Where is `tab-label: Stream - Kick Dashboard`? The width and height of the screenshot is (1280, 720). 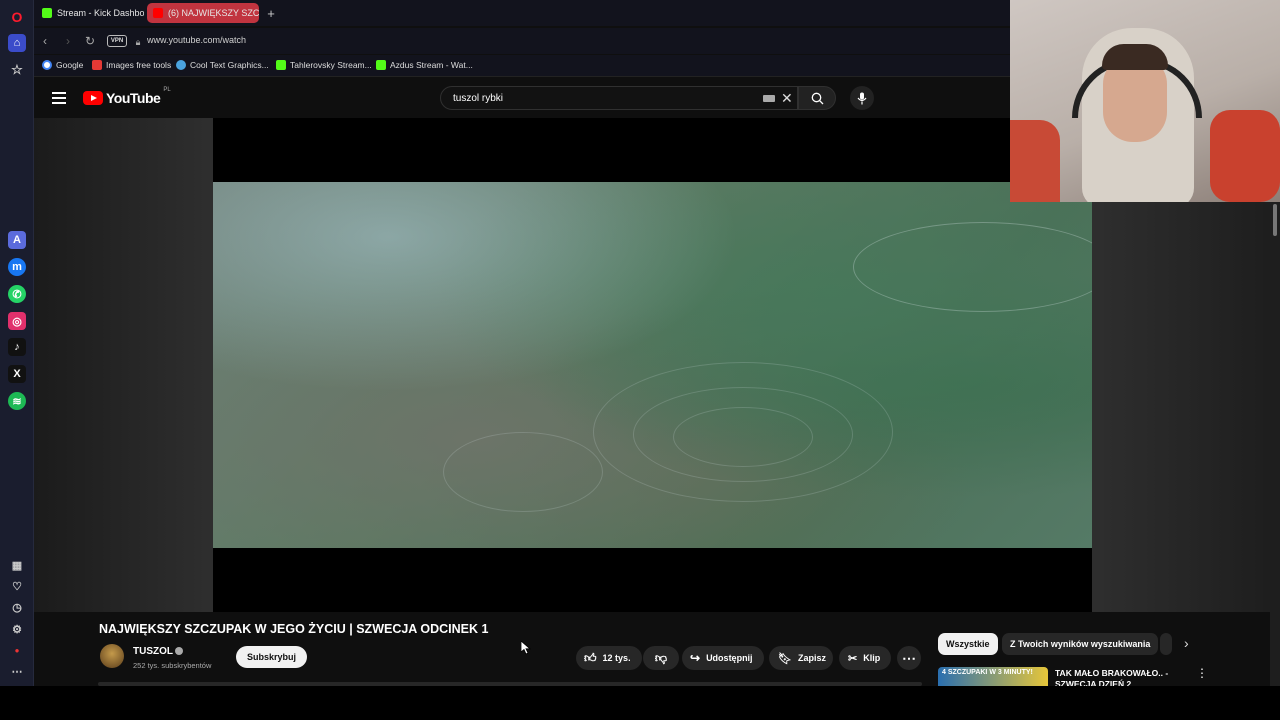 tab-label: Stream - Kick Dashboard is located at coordinates (100, 13).